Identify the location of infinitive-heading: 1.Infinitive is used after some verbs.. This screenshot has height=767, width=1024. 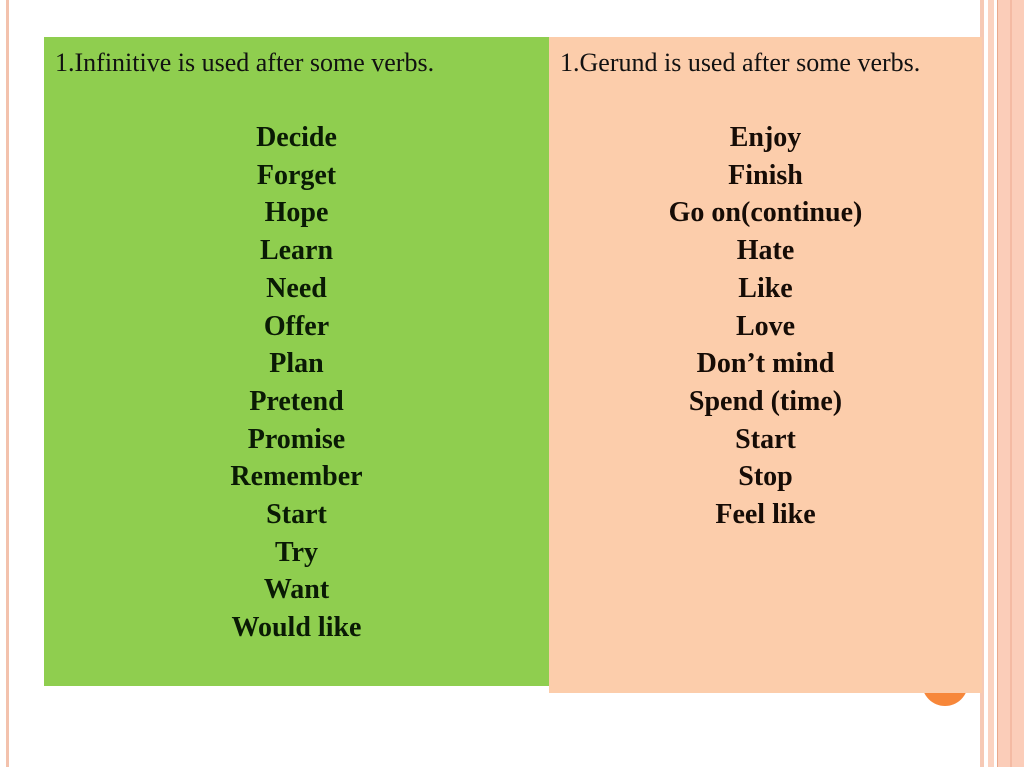
(245, 62).